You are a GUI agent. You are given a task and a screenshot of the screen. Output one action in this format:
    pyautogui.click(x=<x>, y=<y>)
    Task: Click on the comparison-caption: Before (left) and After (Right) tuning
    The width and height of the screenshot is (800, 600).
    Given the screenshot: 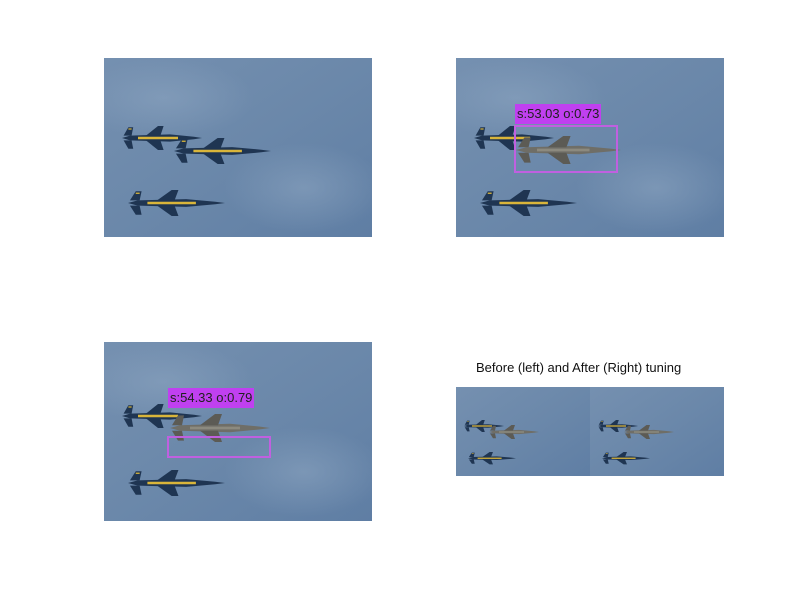 What is the action you would take?
    pyautogui.click(x=579, y=367)
    